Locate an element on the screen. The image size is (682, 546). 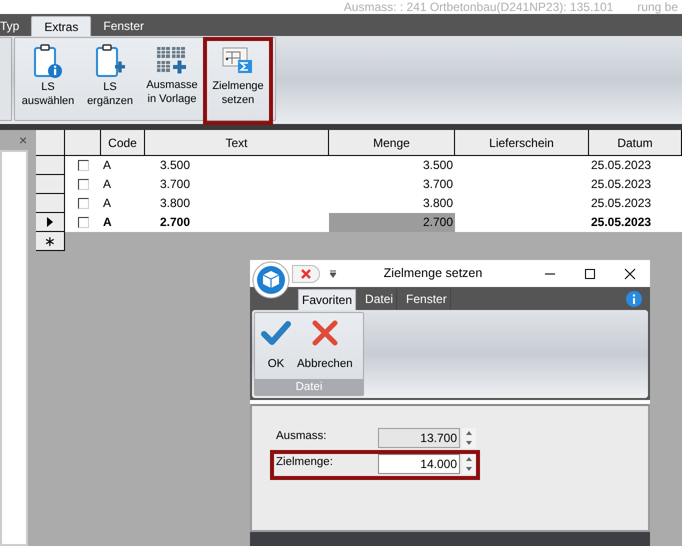
dropdown-icon is located at coordinates (333, 274).